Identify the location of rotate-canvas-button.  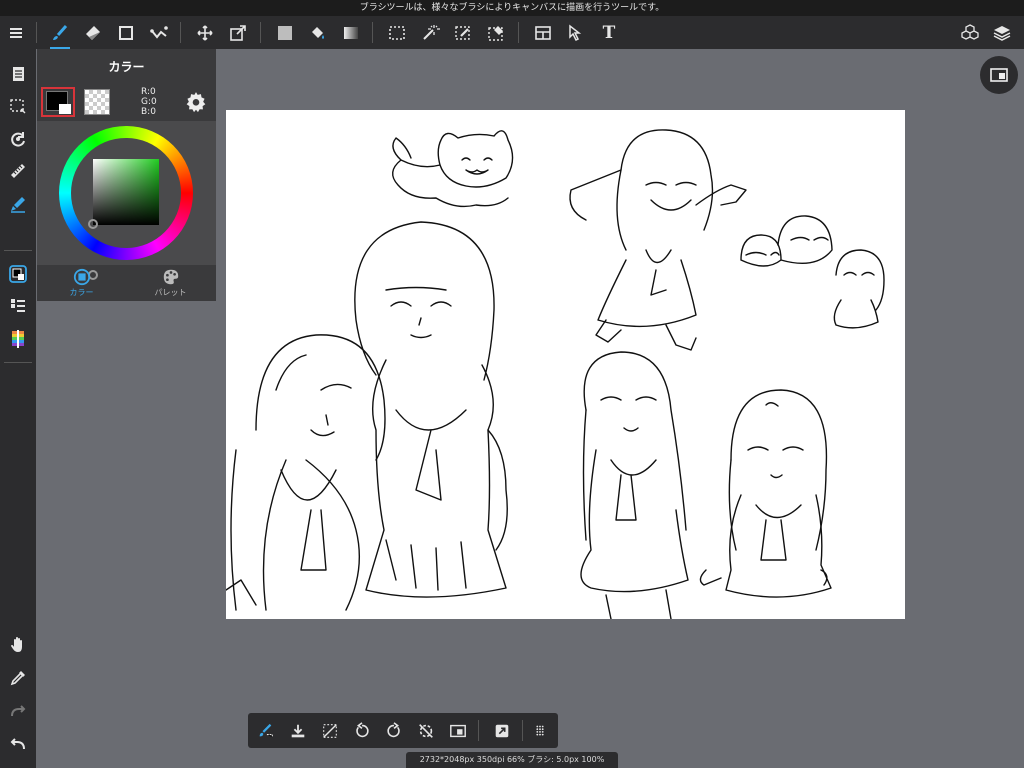
(18, 139).